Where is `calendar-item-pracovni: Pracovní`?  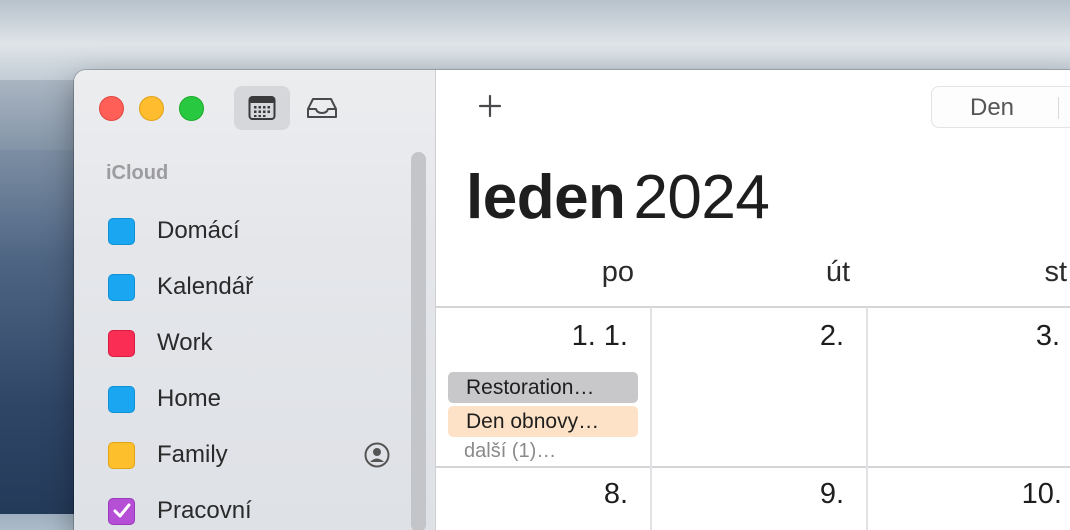 calendar-item-pracovni: Pracovní is located at coordinates (248, 511).